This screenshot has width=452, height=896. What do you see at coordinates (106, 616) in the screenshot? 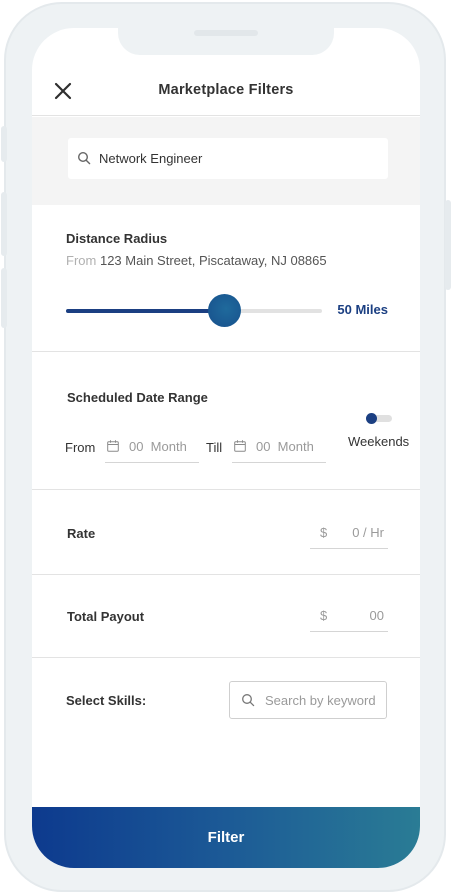
I see `payout-label: Total Payout` at bounding box center [106, 616].